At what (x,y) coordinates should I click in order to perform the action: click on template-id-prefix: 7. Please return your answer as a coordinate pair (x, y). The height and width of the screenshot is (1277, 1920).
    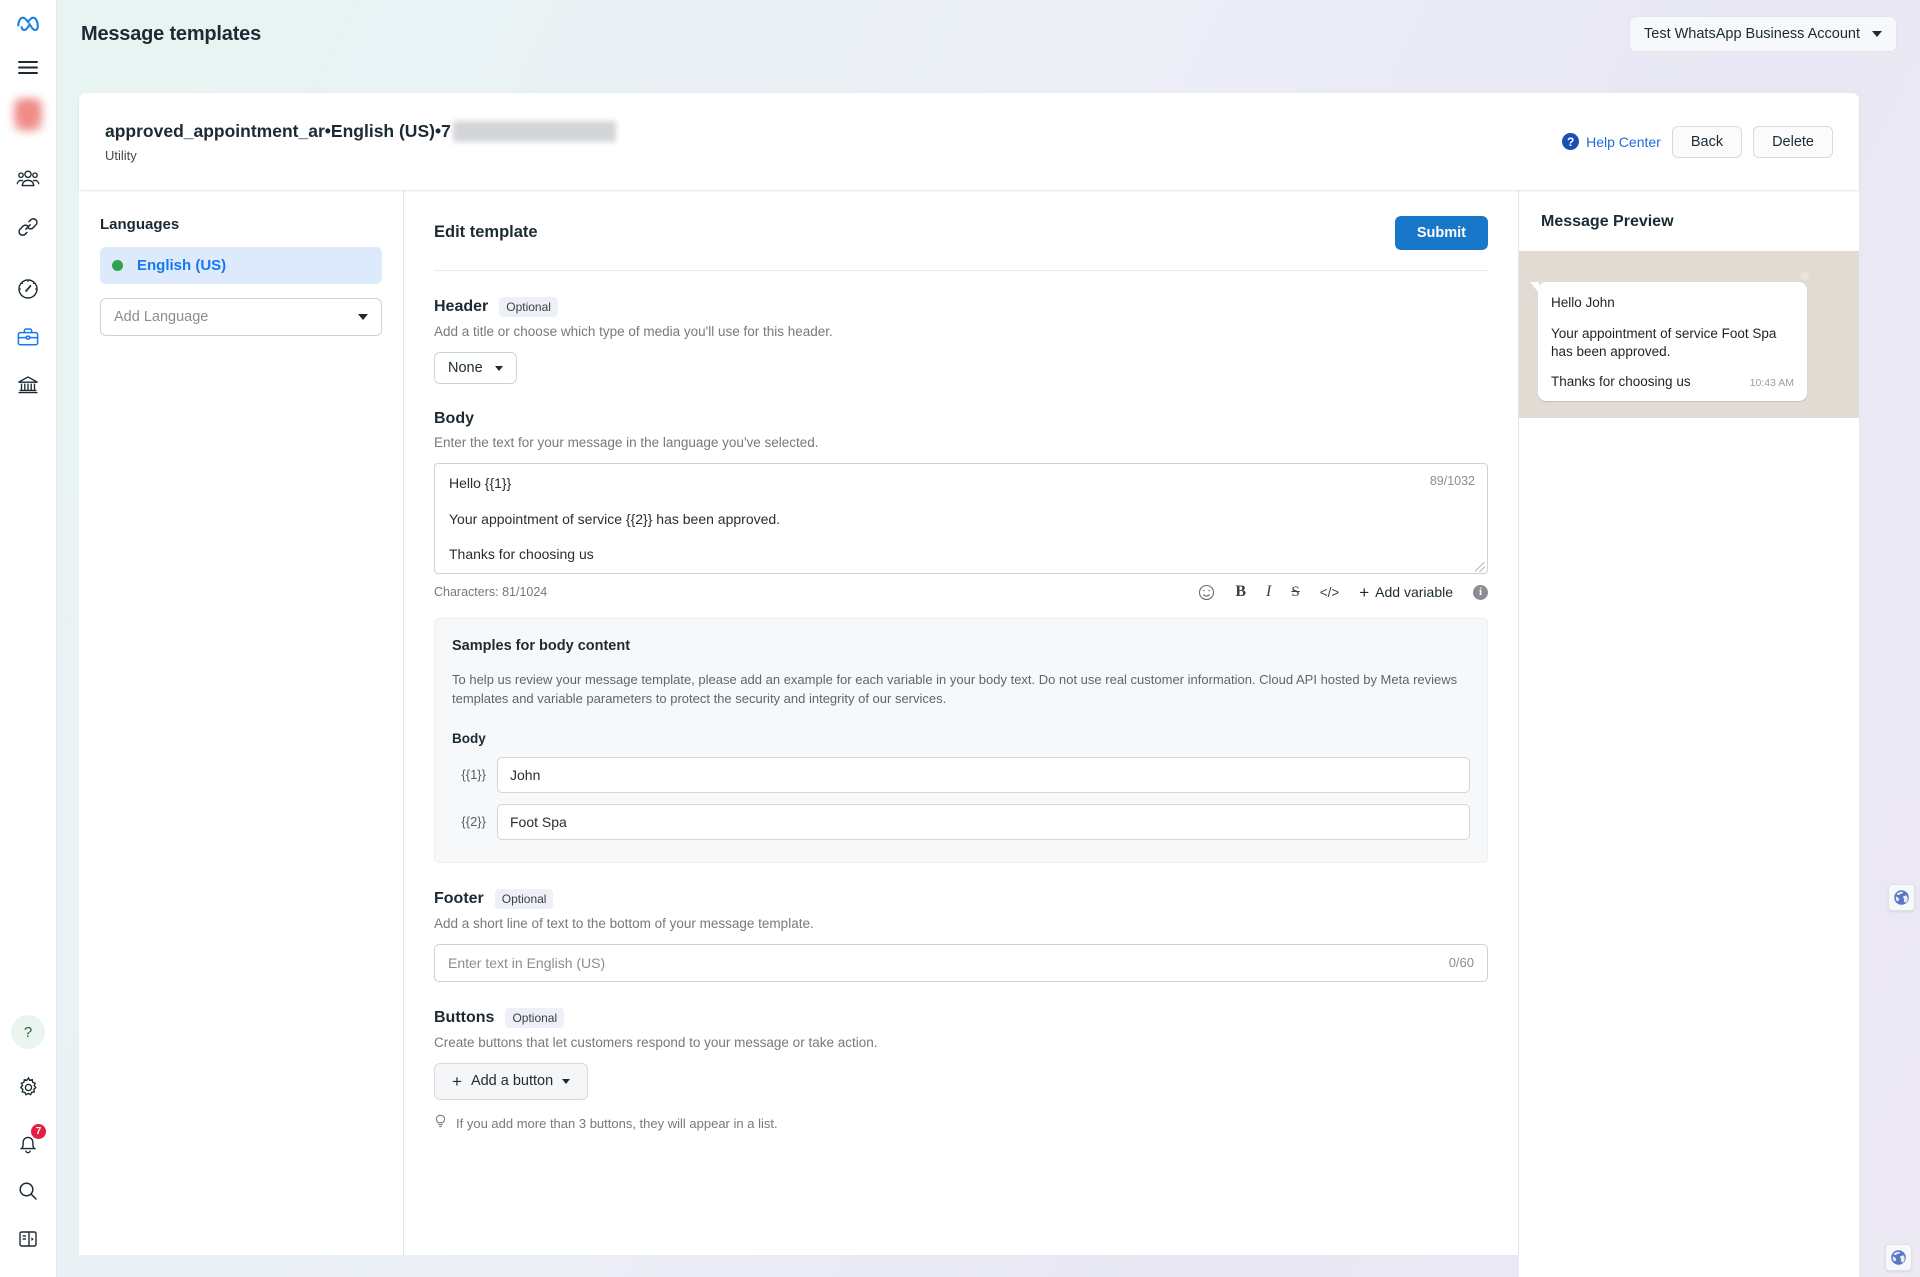
    Looking at the image, I should click on (446, 130).